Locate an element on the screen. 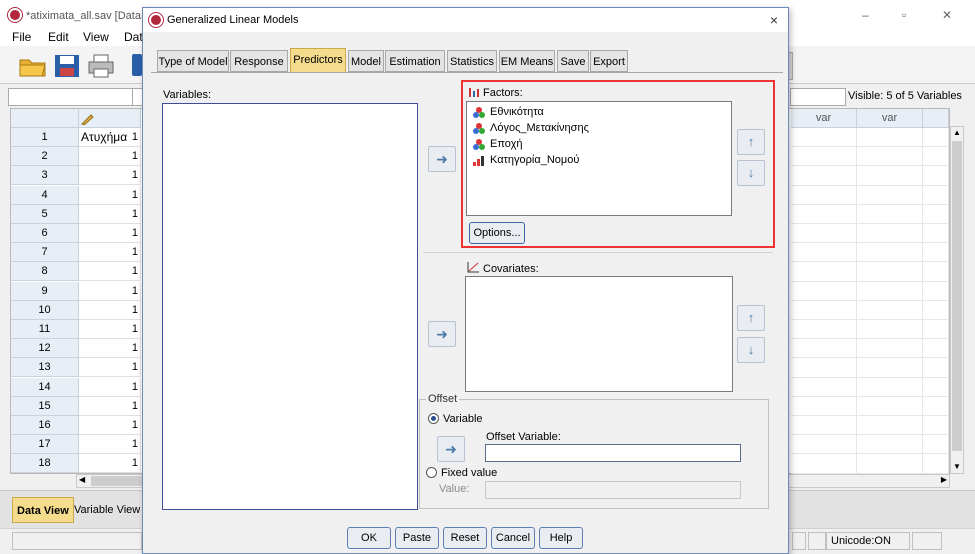 The image size is (975, 554). row-header: 12 is located at coordinates (45, 349).